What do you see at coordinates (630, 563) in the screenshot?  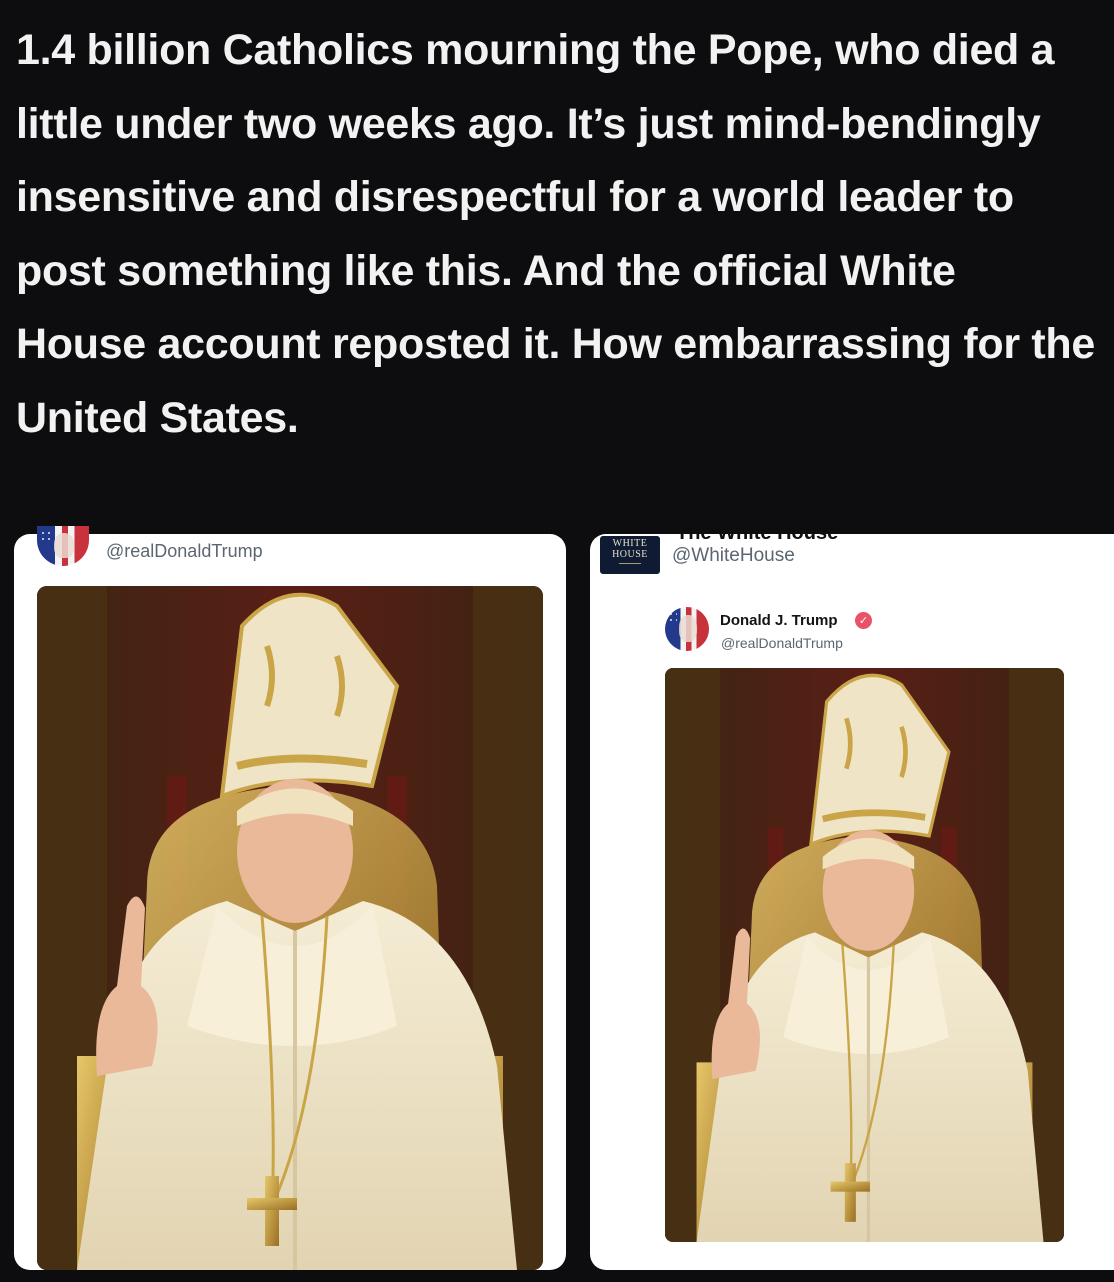 I see `logo-rule` at bounding box center [630, 563].